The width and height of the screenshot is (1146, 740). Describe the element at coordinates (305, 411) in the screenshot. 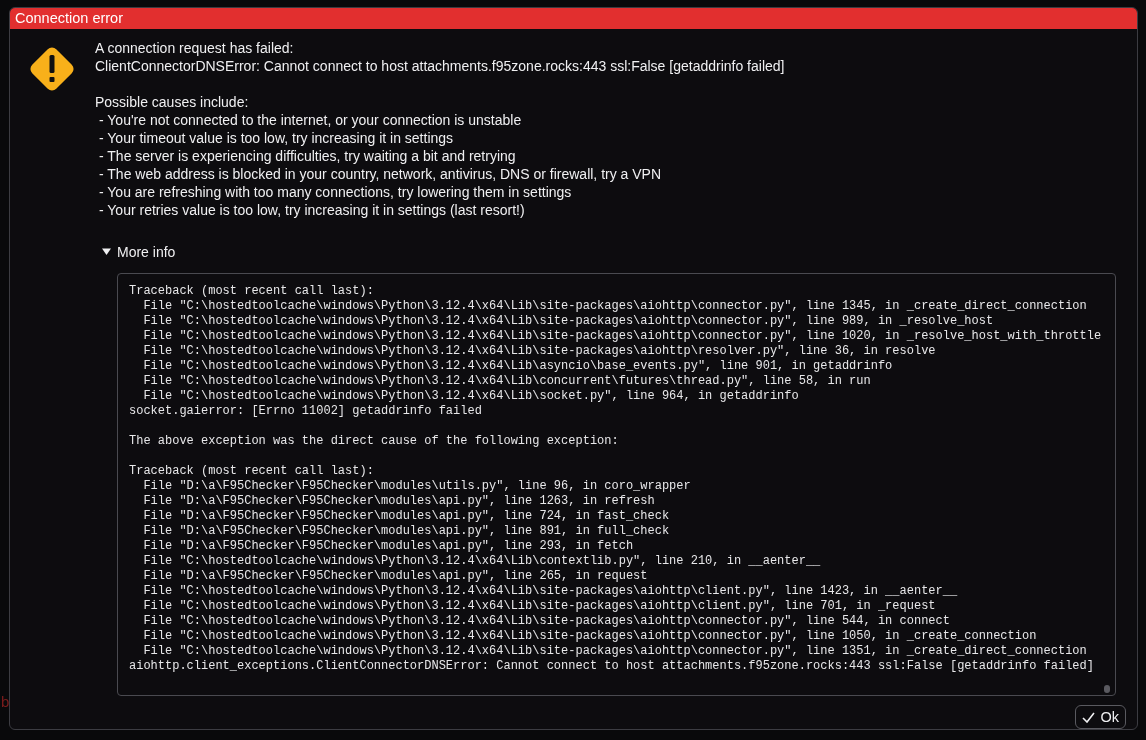

I see `traceback-line: socket.gaierror: [Errno 11002] getaddrinfo failed` at that location.